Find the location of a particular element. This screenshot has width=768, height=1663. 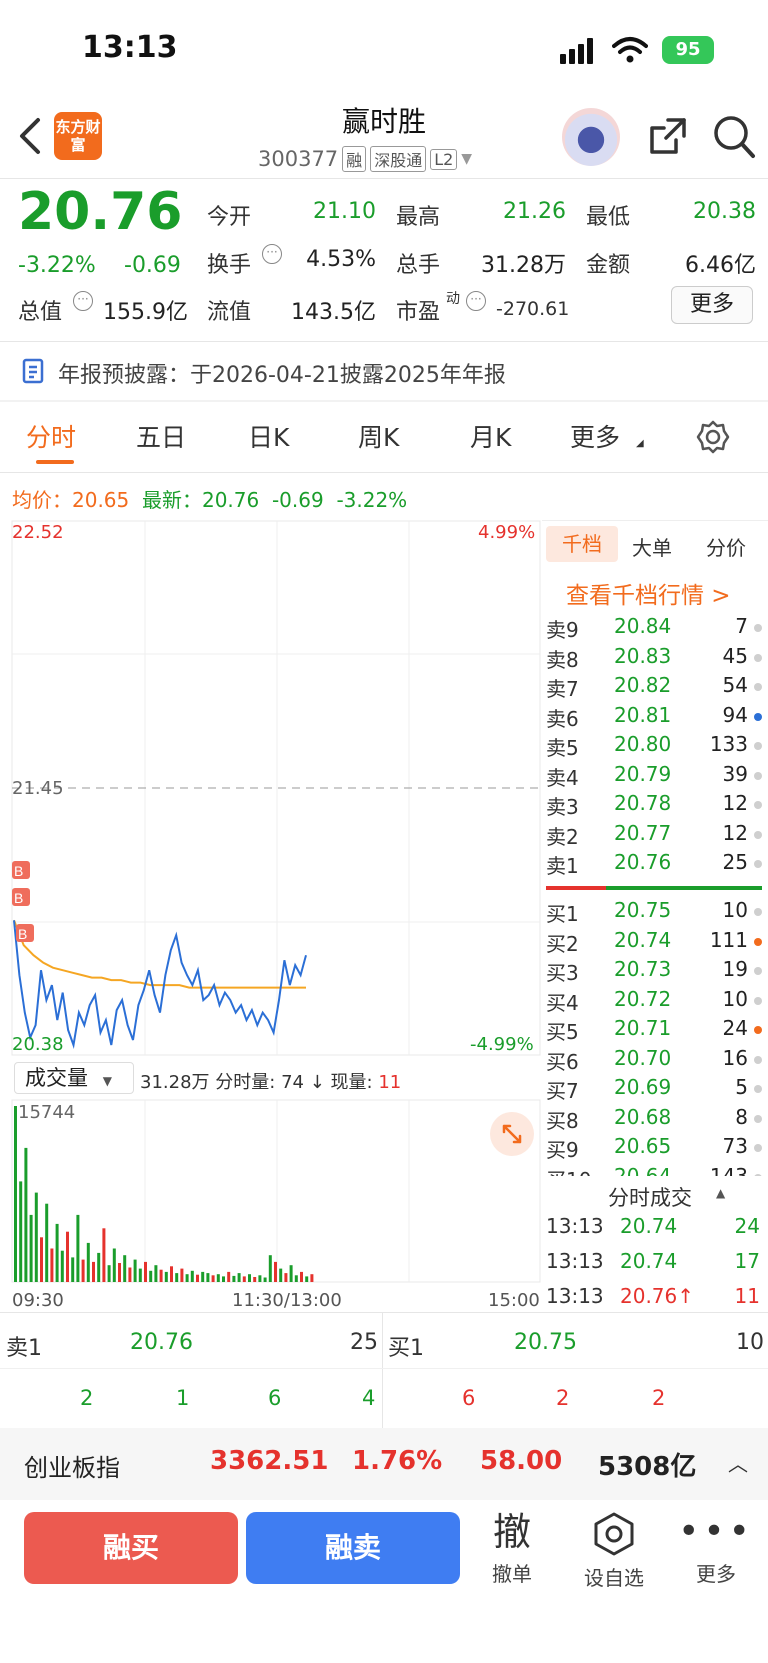

buy-row: 买5 20.71 24 is located at coordinates (654, 1030).